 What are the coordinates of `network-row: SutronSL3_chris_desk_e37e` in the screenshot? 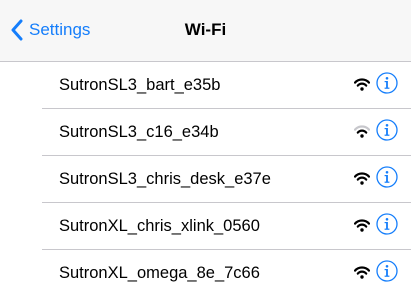 It's located at (226, 179).